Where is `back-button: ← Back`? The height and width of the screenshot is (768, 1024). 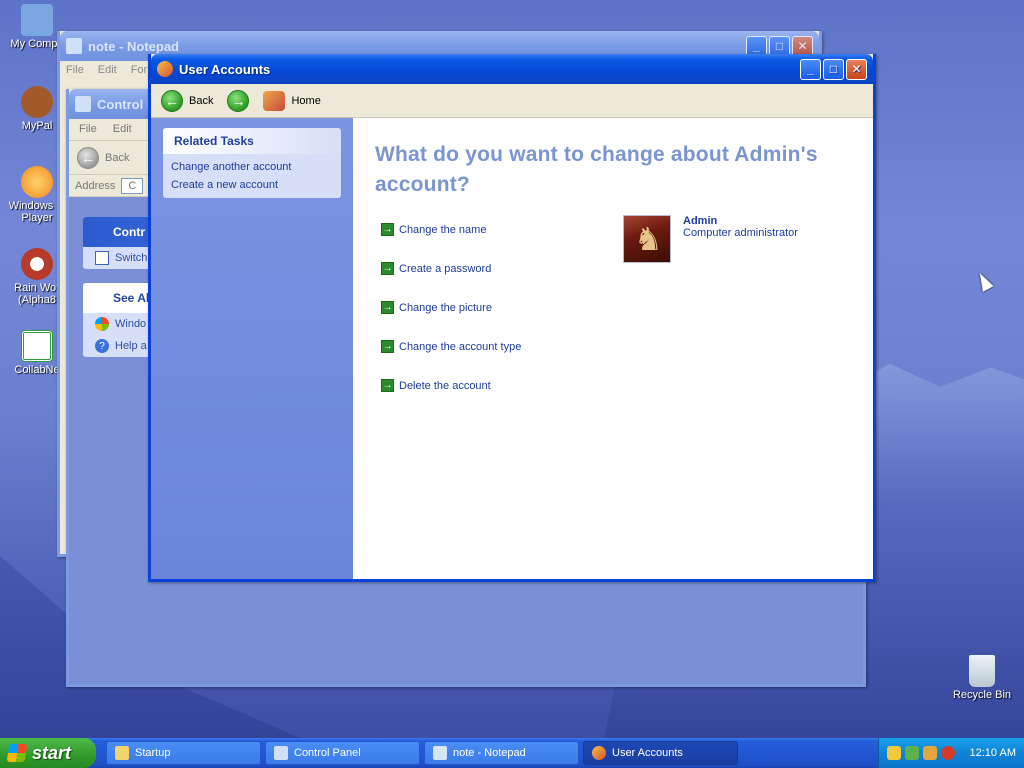
back-button: ← Back is located at coordinates (187, 101).